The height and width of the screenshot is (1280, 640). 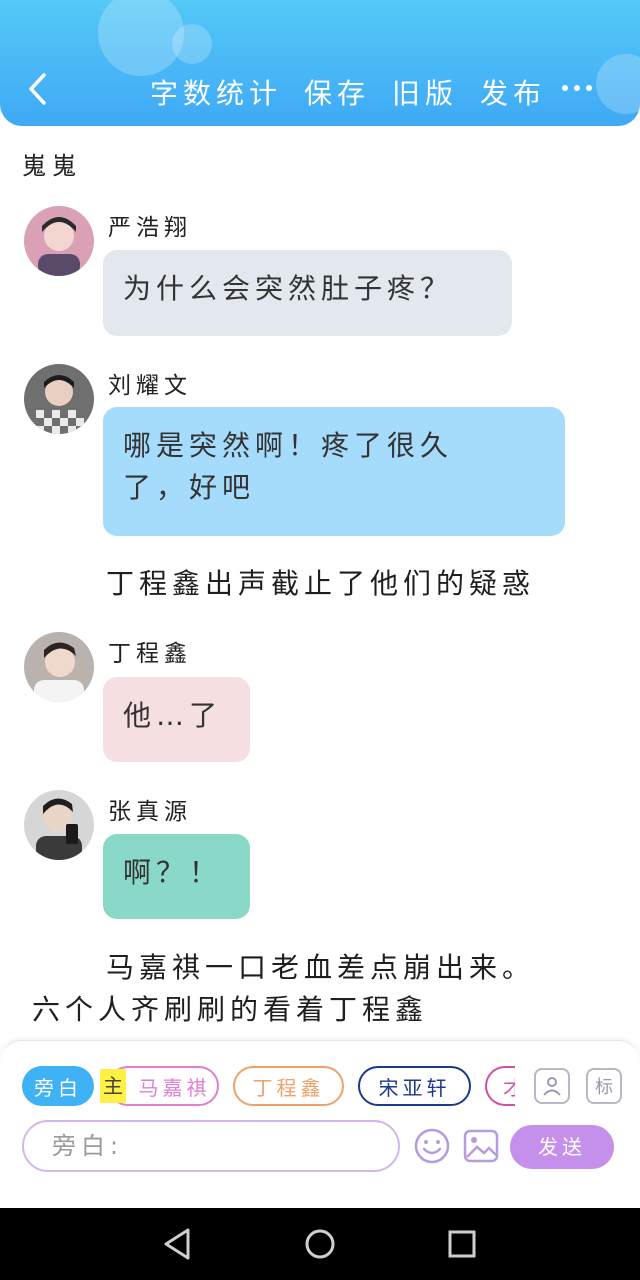 What do you see at coordinates (113, 1086) in the screenshot?
I see `main-character-badge: 主` at bounding box center [113, 1086].